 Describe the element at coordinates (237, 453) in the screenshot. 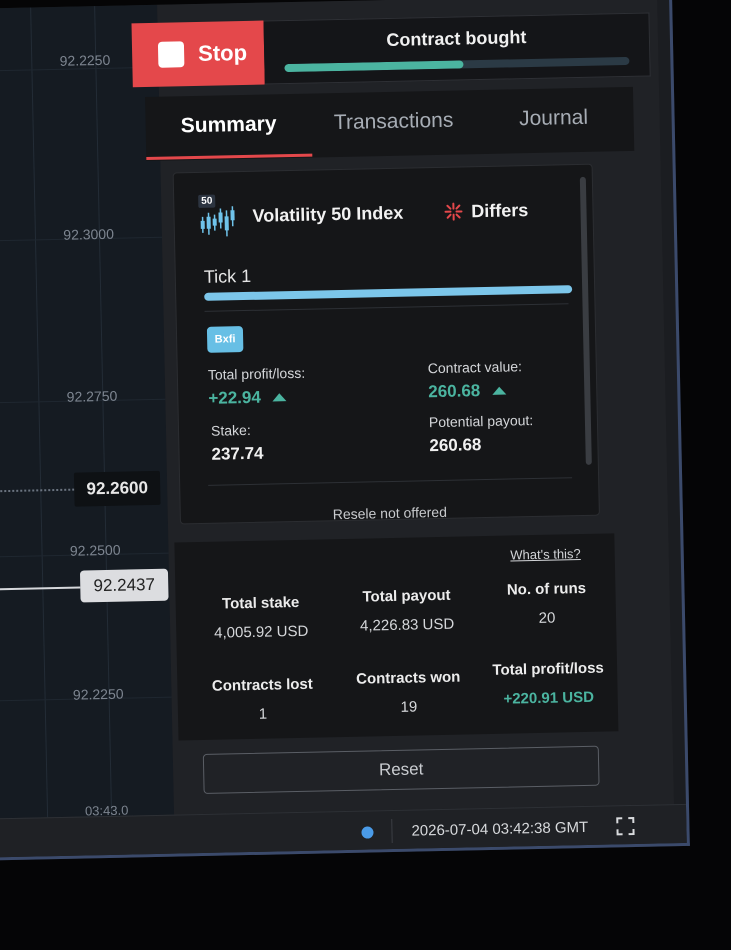

I see `stake-value: 237.74` at that location.